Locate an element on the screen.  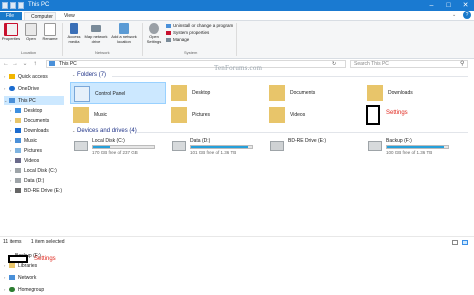
properties-button: Properties is located at coordinates (11, 32).